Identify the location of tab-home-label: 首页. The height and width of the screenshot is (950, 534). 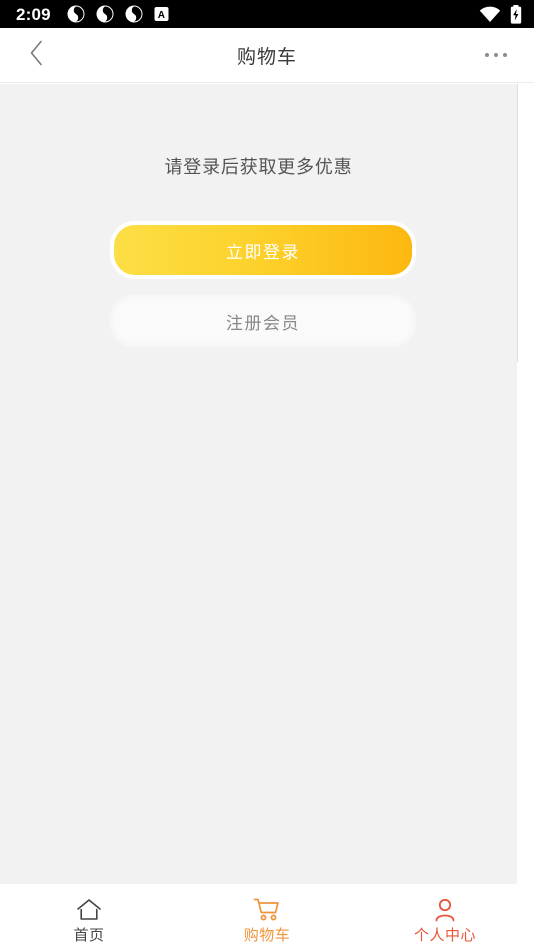
(89, 935).